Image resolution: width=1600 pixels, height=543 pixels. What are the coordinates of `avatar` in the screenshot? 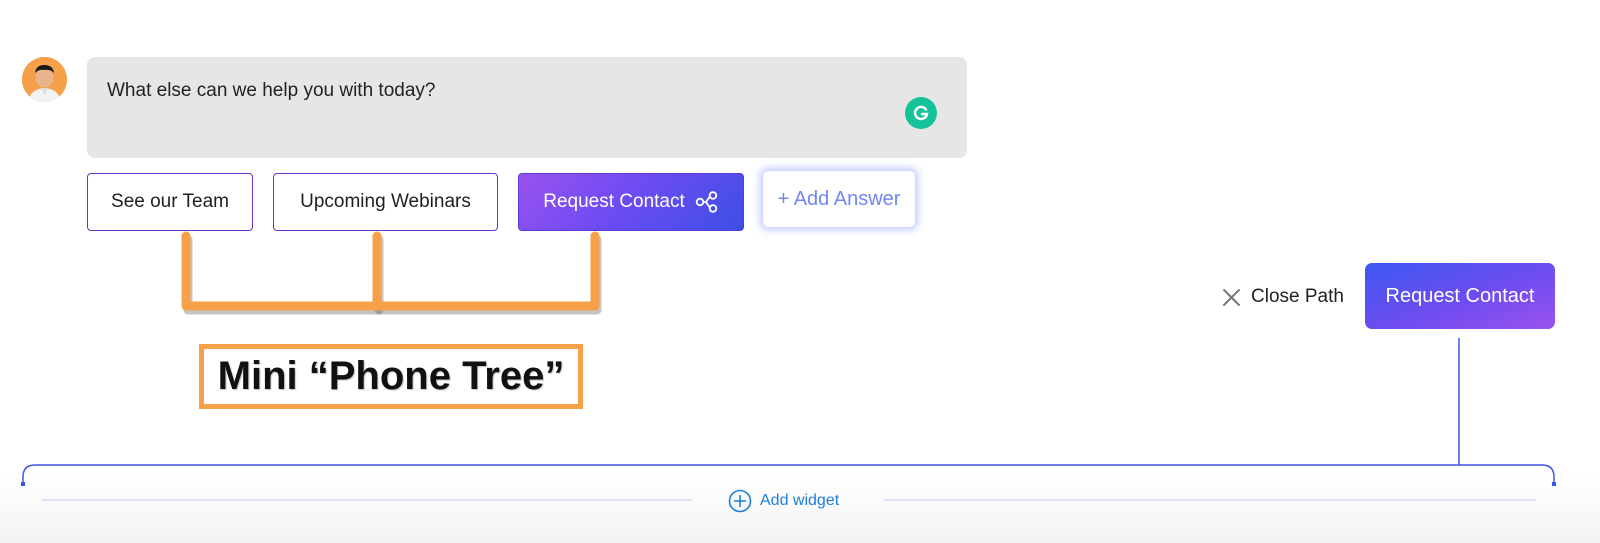 It's located at (44, 79).